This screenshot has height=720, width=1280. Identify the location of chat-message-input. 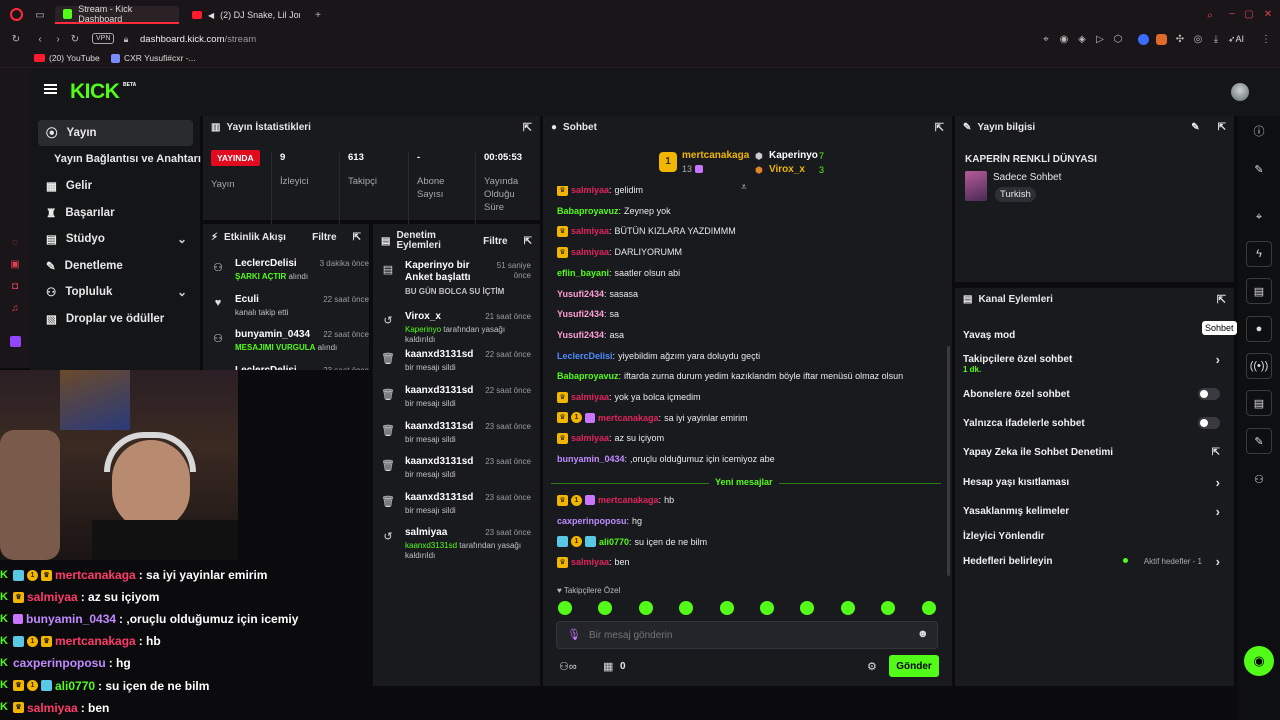
(739, 635).